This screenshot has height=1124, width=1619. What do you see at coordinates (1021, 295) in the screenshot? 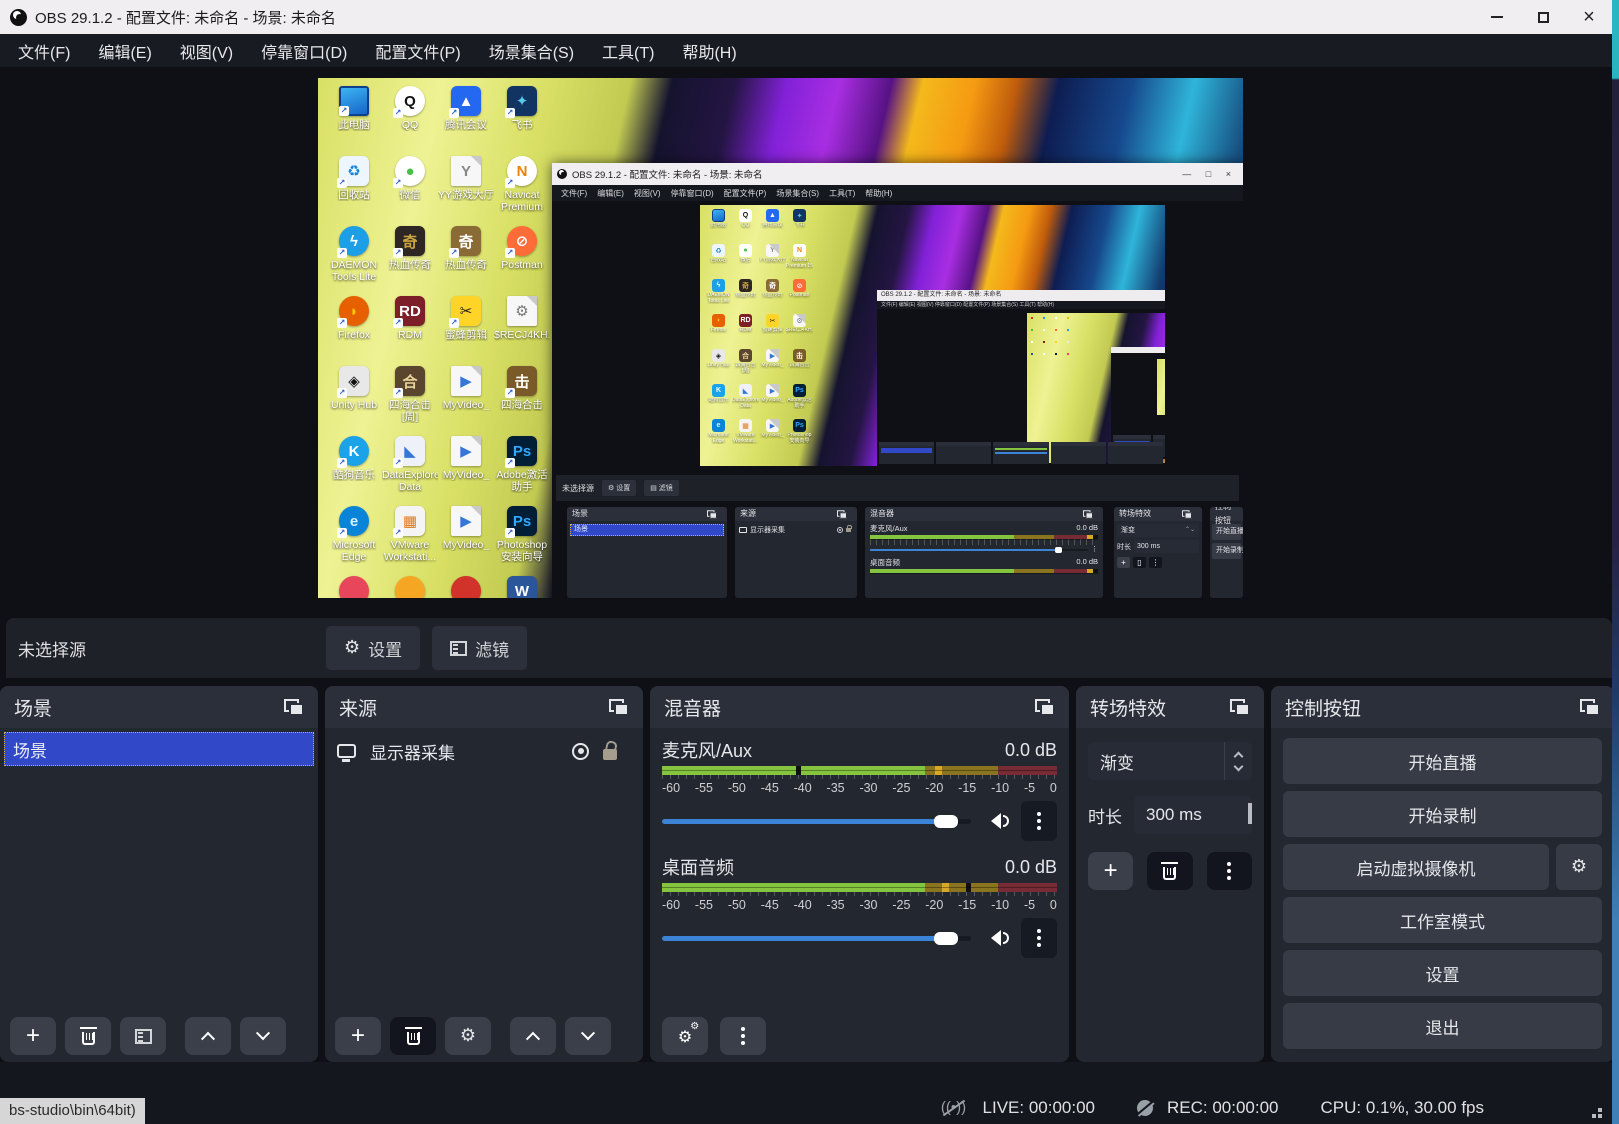
I see `captured-obs-title-level2: OBS 29.1.2 - 配置文件: 未命名 - 场景: 未命名` at bounding box center [1021, 295].